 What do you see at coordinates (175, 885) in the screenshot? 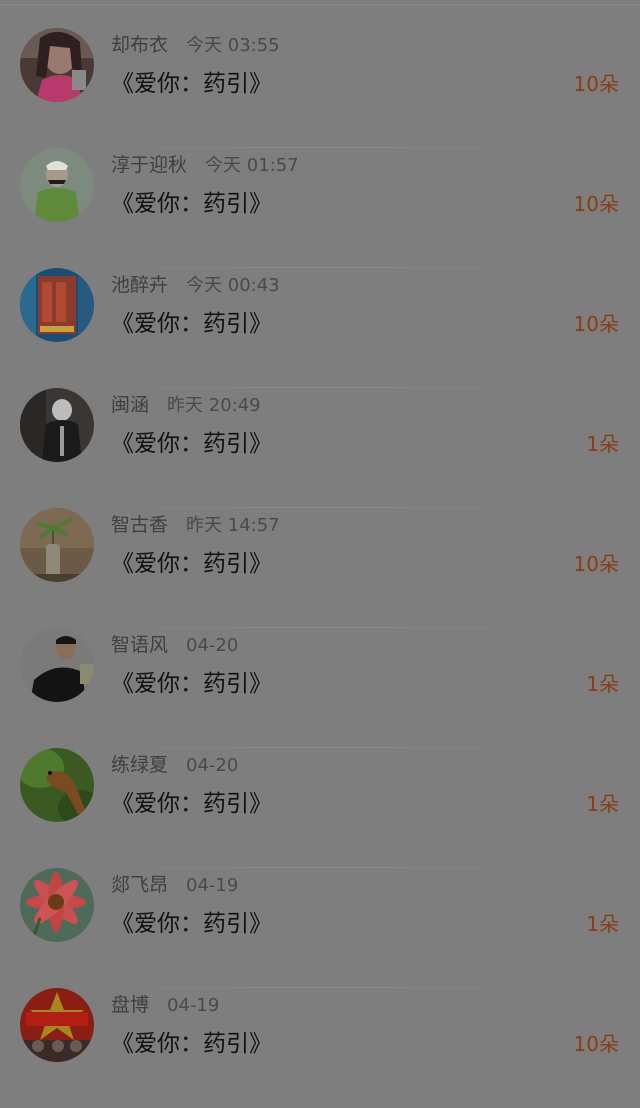
I see `user-name: 郯飞昂 04-19` at bounding box center [175, 885].